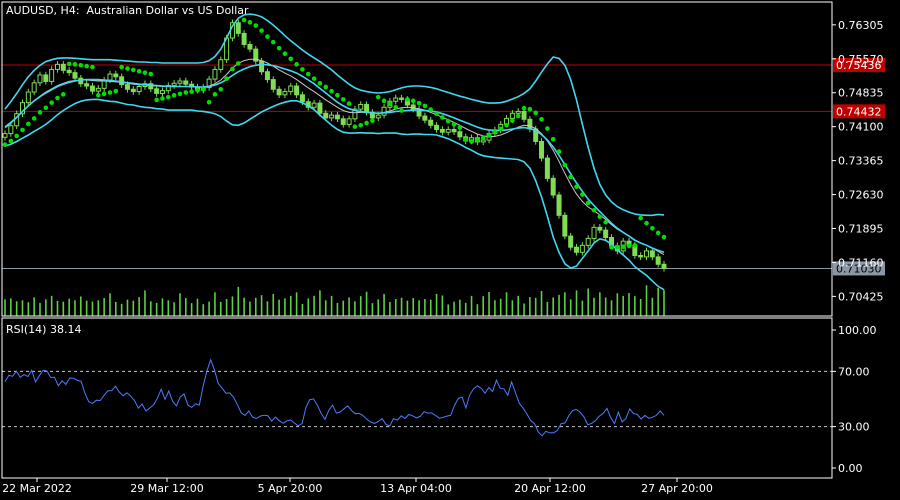  I want to click on rsi-y-tick-label: 0.00, so click(850, 468).